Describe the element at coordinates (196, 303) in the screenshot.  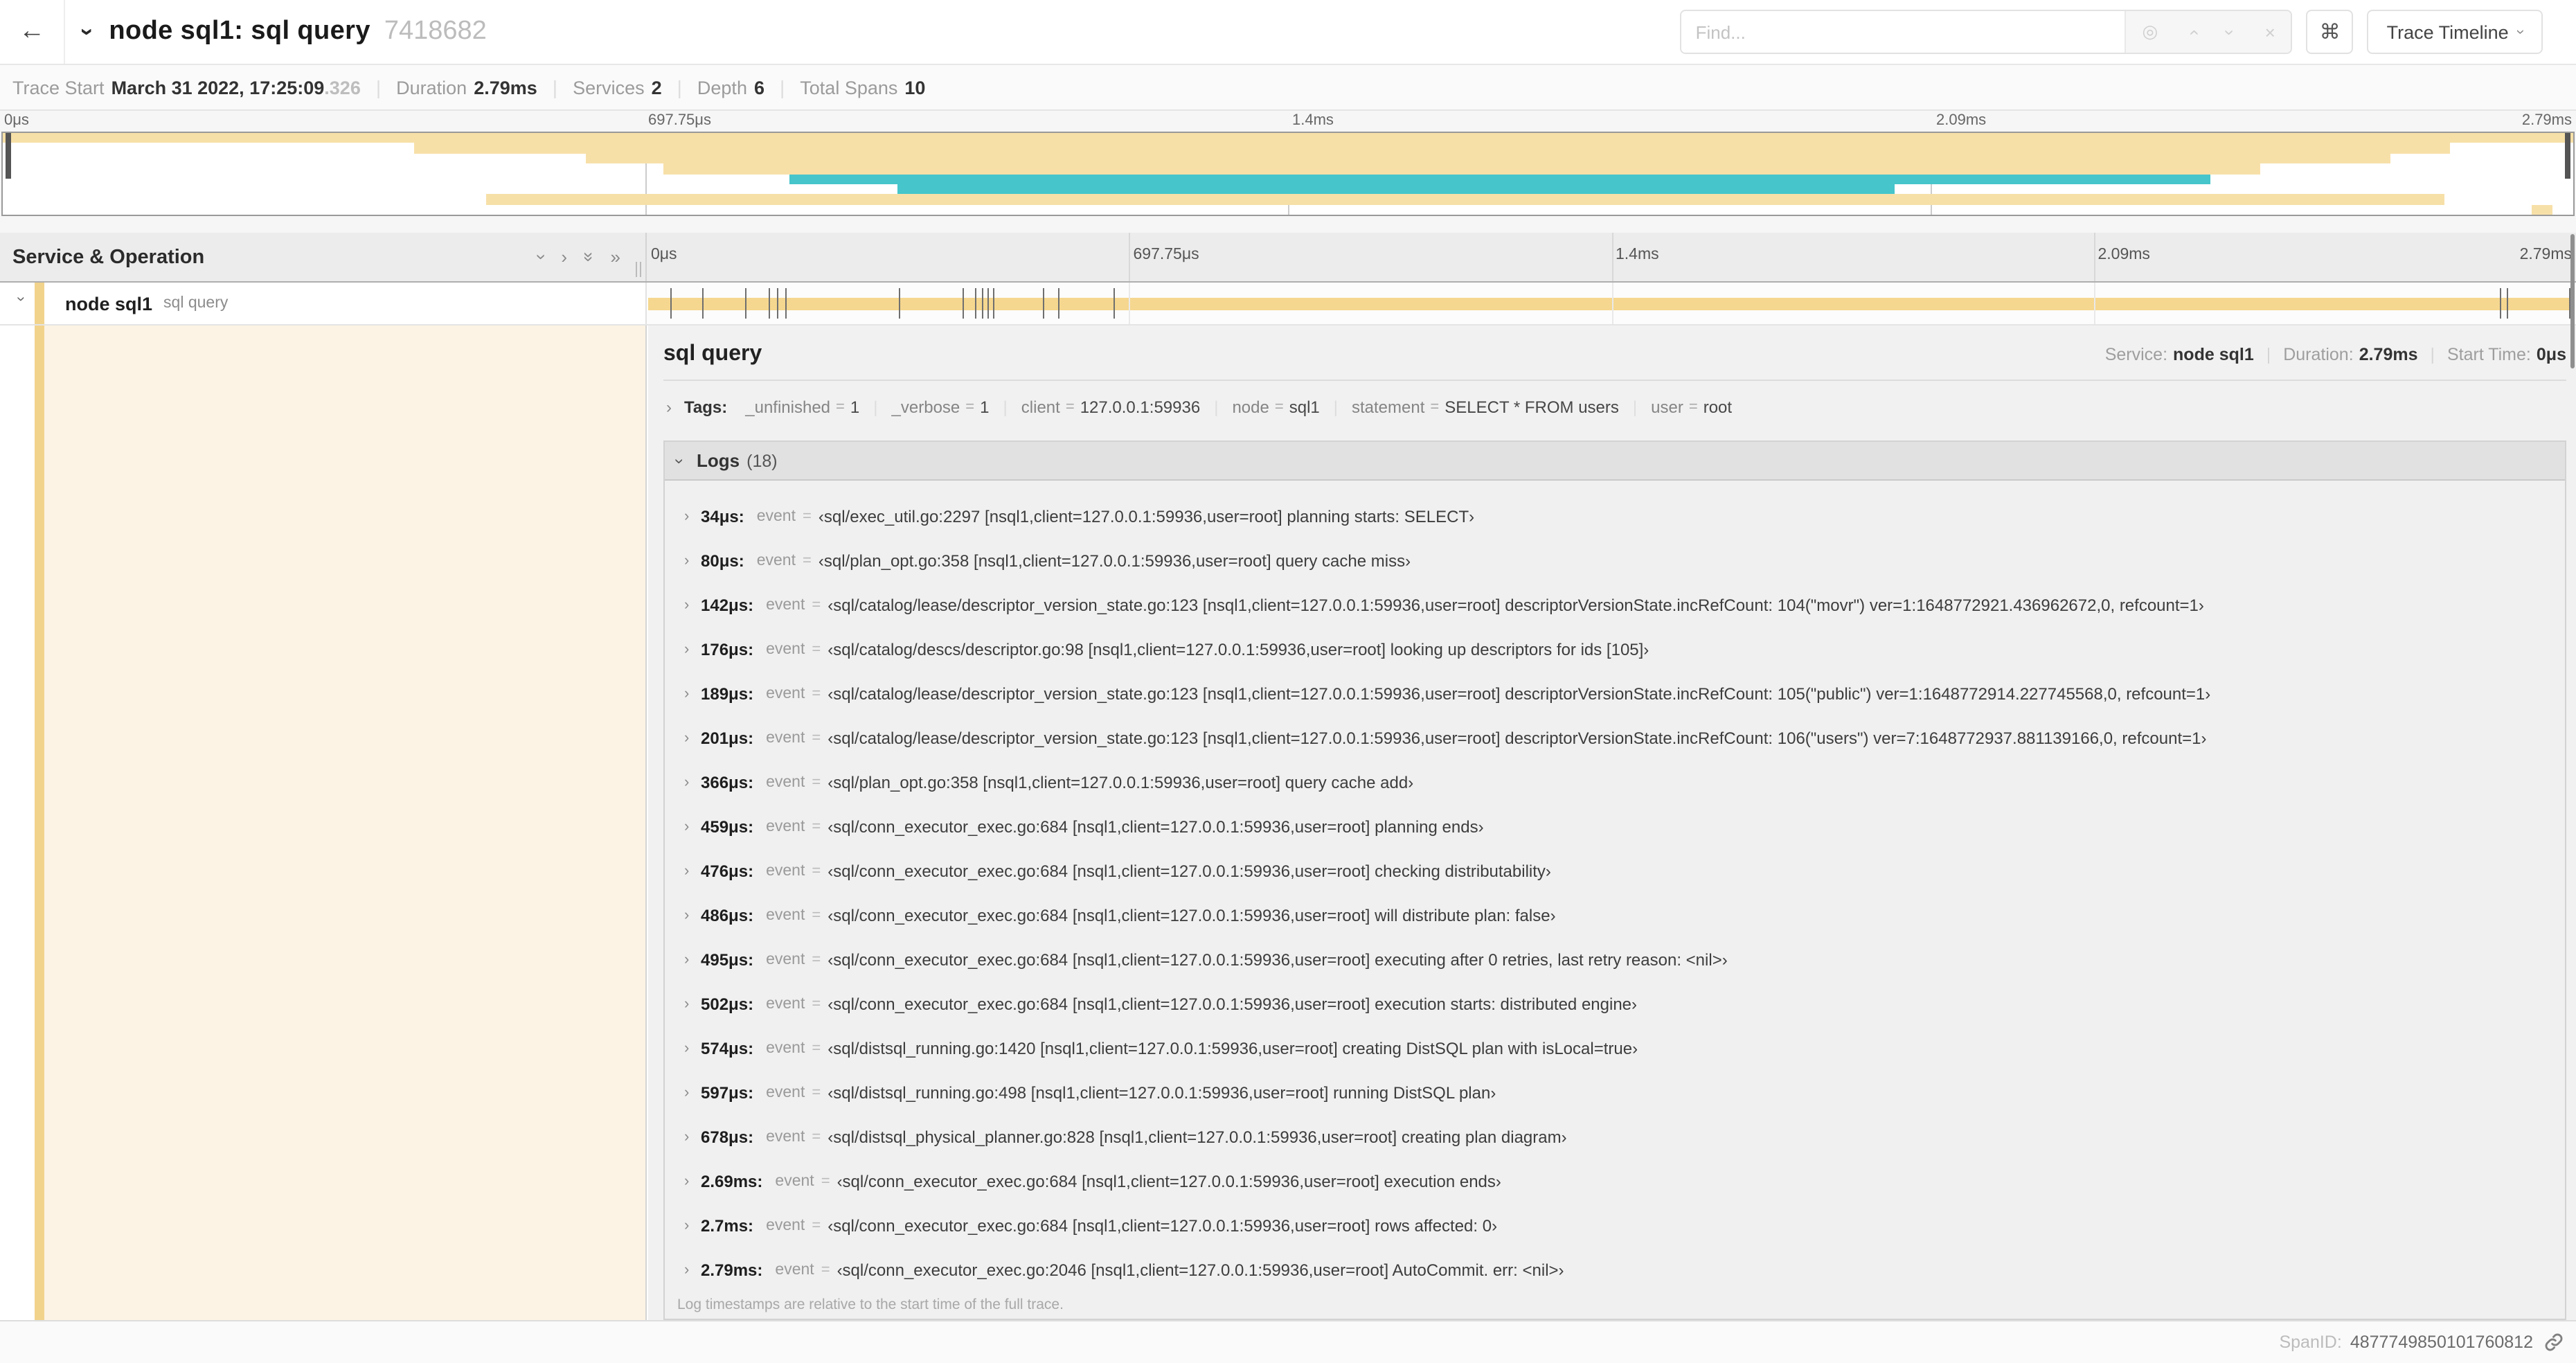
I see `span-operation-name: sql query` at that location.